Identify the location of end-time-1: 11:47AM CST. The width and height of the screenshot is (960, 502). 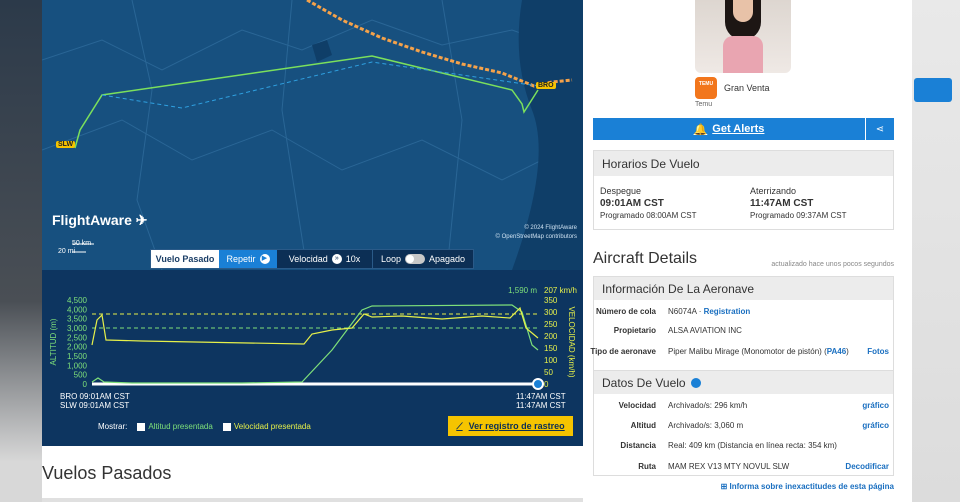
(541, 396).